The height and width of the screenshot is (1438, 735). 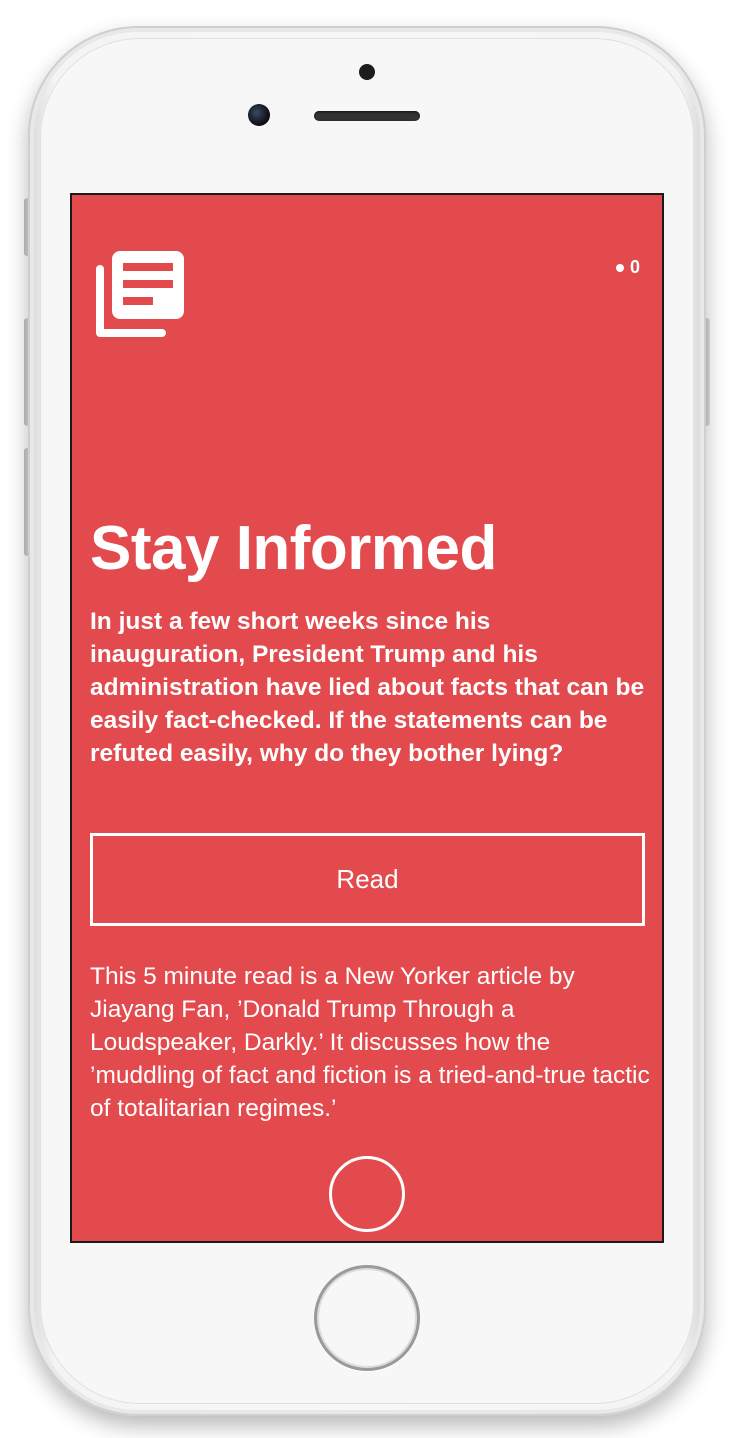 I want to click on read-button-label: Read, so click(x=367, y=879).